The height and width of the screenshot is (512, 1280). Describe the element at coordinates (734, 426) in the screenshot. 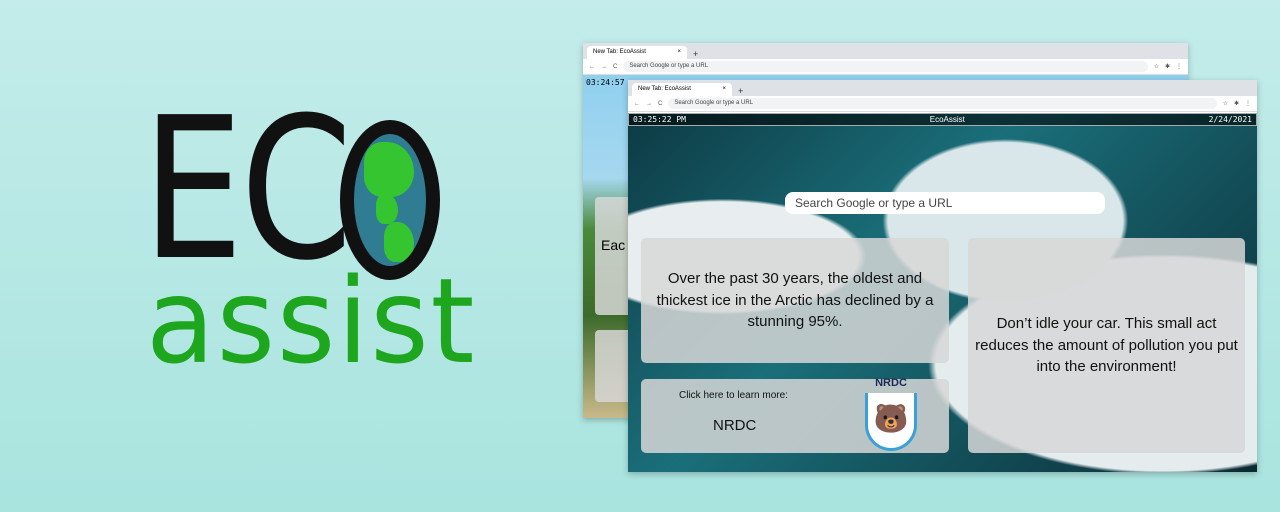

I see `nrdc-link: NRDC` at that location.